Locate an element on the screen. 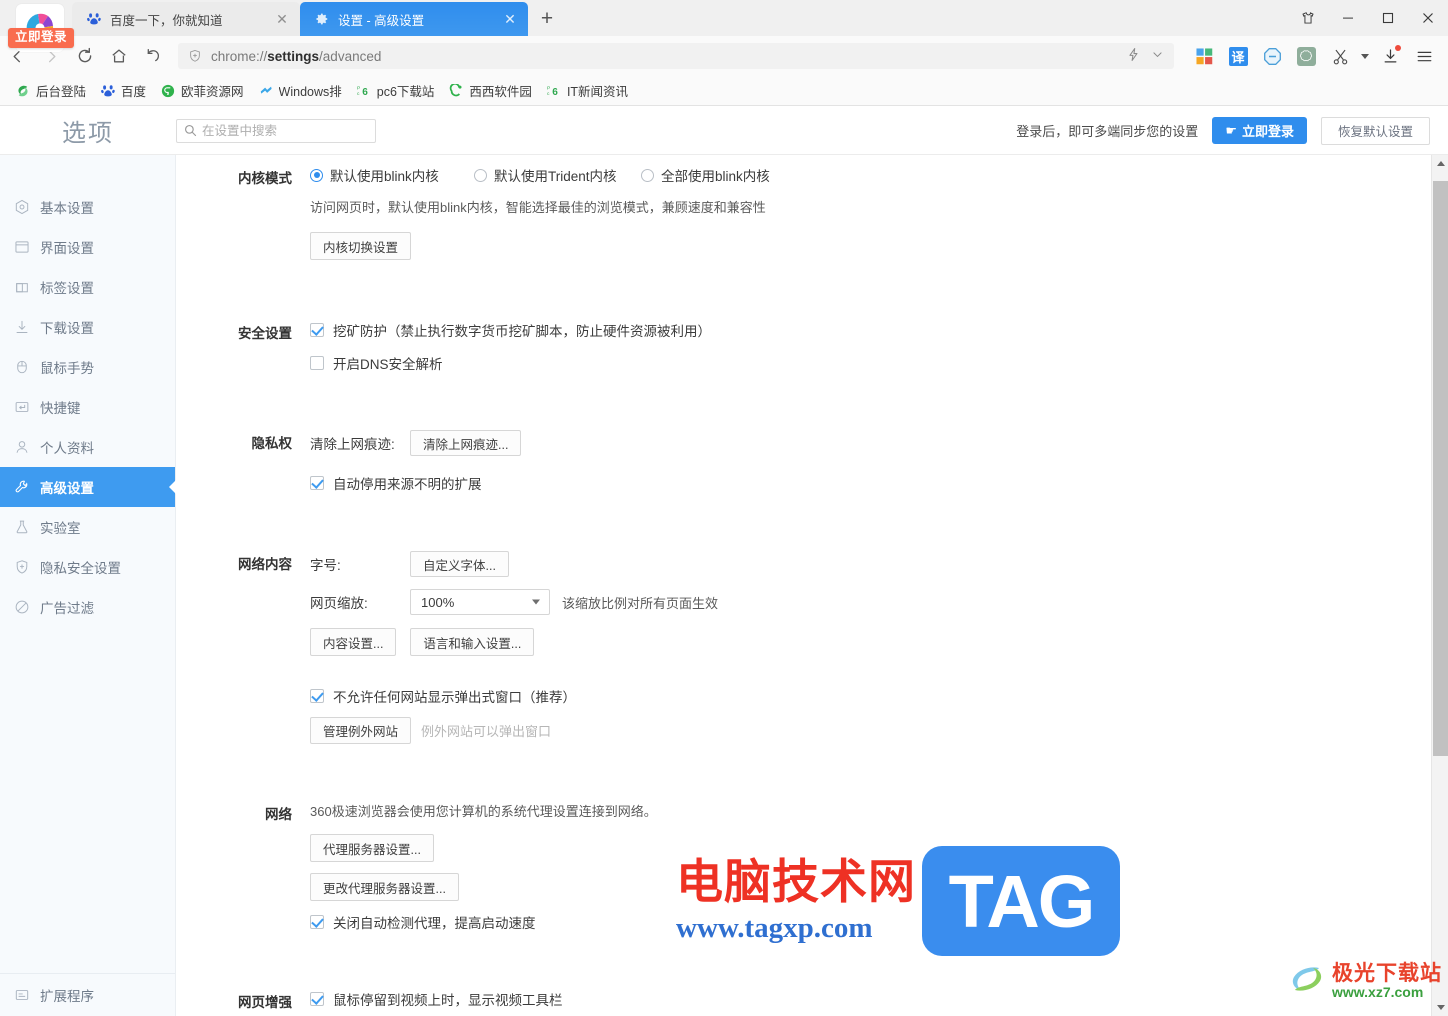 Image resolution: width=1448 pixels, height=1016 pixels. restore-defaults-button: 恢复默认设置 is located at coordinates (1375, 130).